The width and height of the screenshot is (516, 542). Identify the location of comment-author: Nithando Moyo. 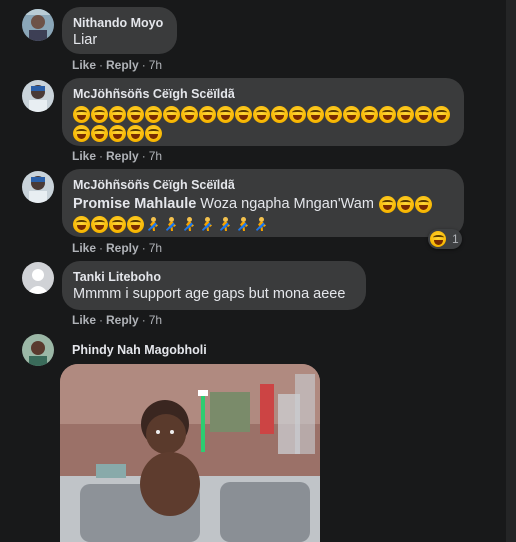
(119, 23).